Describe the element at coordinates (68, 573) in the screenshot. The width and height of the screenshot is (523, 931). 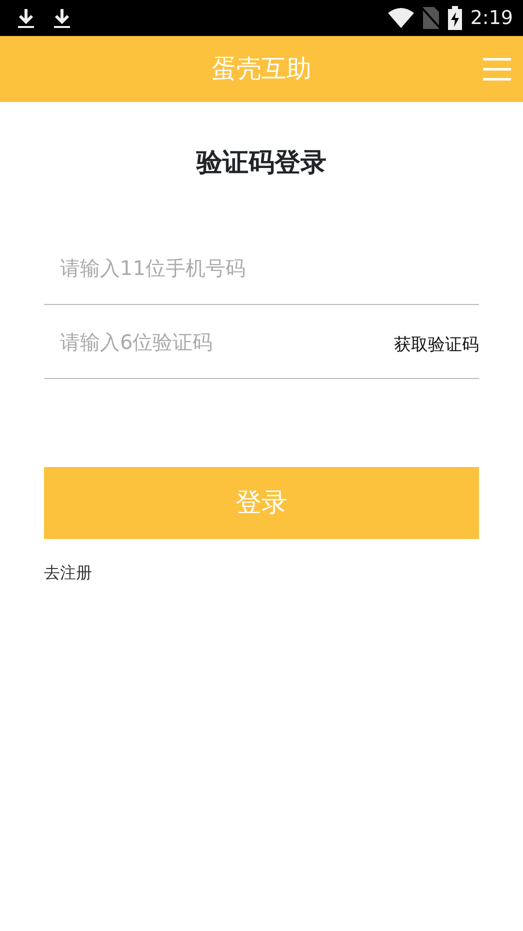
I see `register-link: 去注册` at that location.